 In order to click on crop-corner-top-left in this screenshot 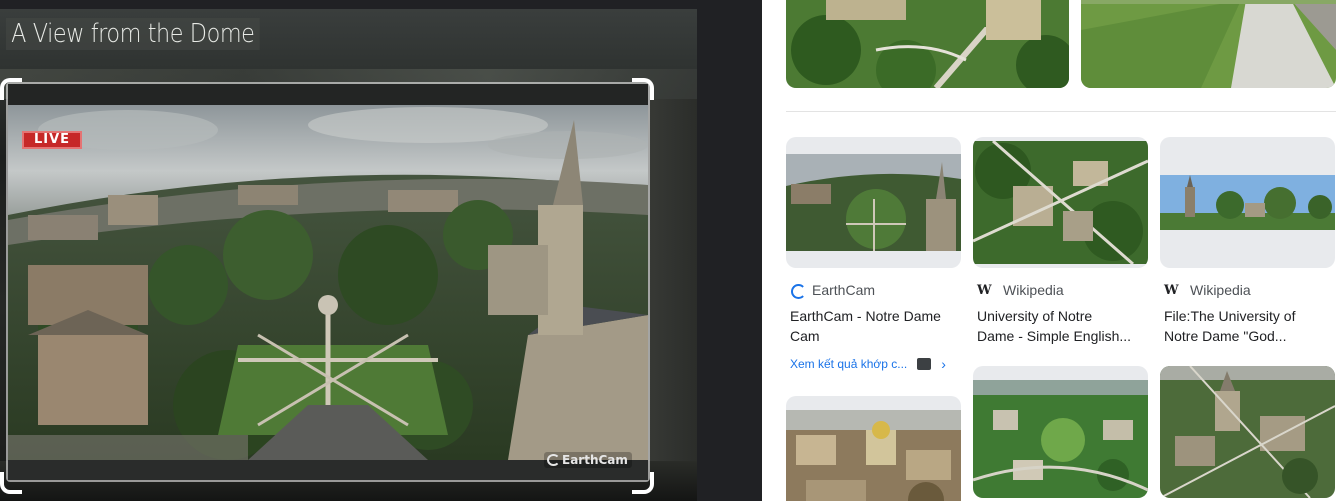, I will do `click(11, 89)`.